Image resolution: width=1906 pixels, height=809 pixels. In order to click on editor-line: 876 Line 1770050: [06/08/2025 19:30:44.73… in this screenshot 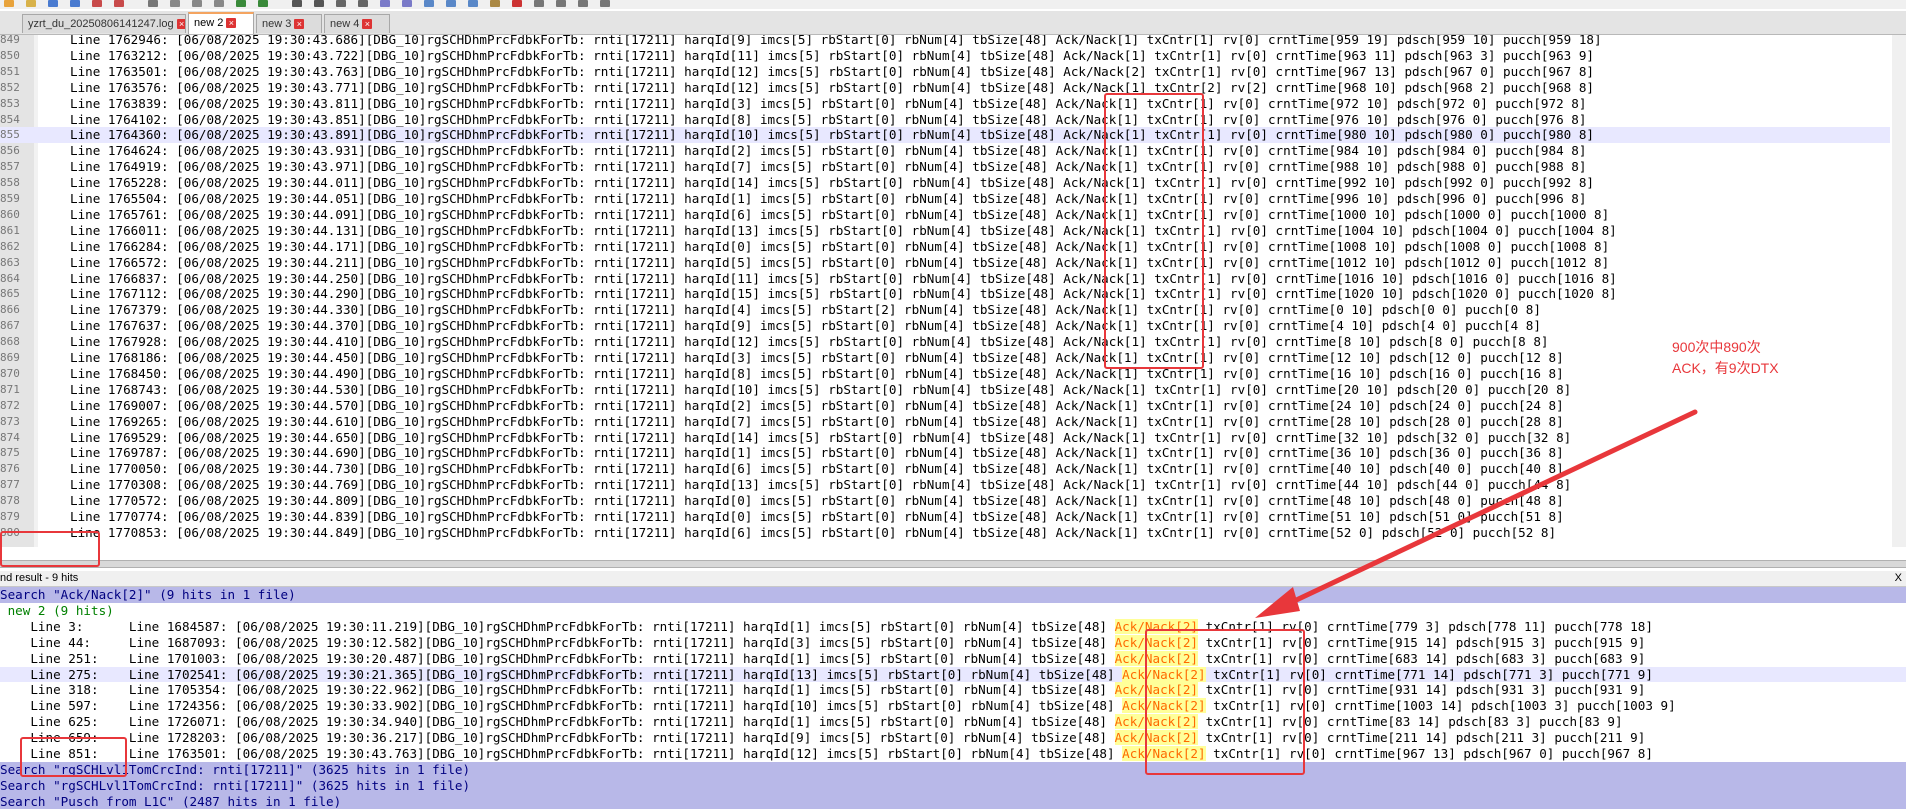, I will do `click(945, 469)`.